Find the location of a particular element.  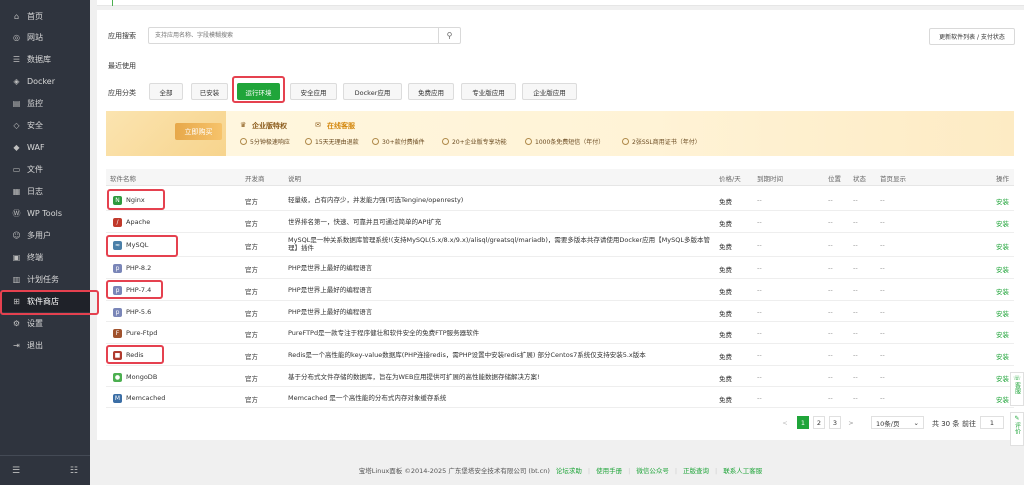

sidebar-item-8: ▦ 日志 is located at coordinates (45, 191).